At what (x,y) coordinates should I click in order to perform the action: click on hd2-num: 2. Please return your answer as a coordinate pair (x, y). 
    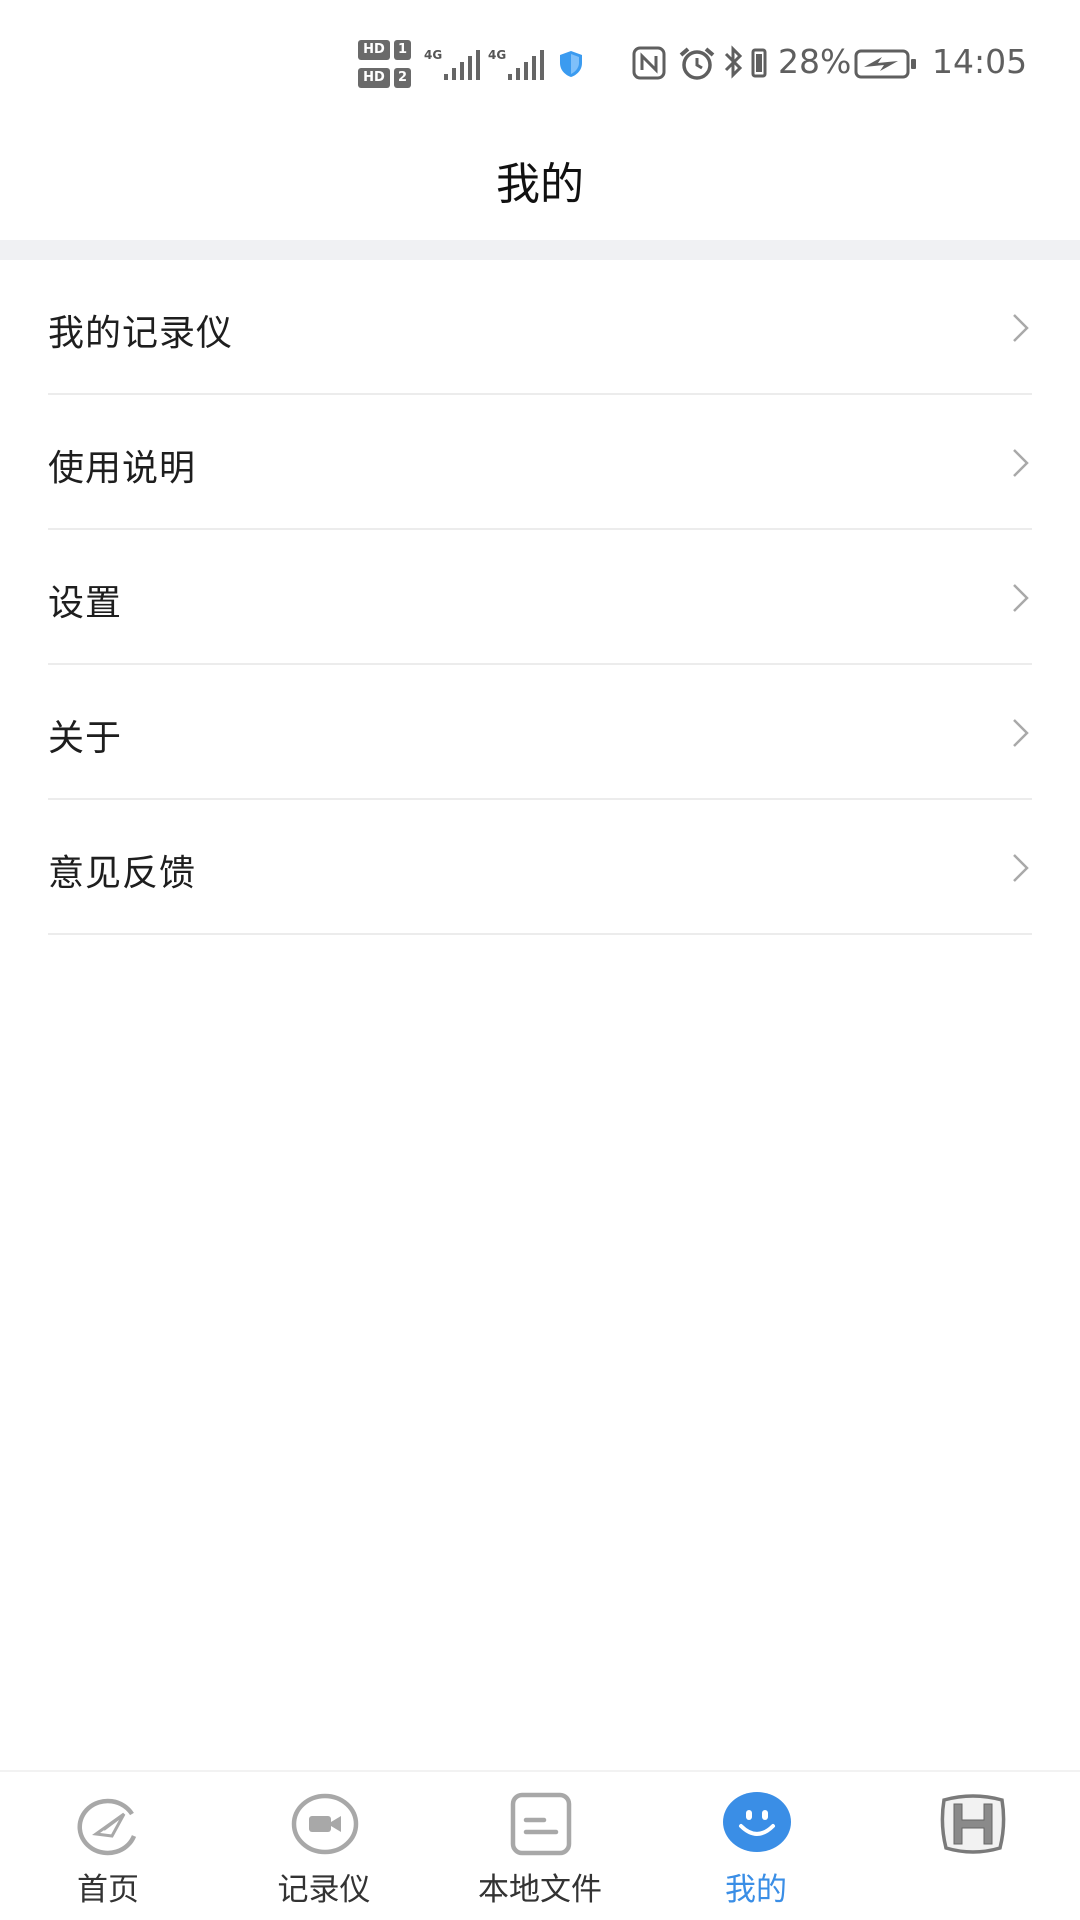
    Looking at the image, I should click on (402, 78).